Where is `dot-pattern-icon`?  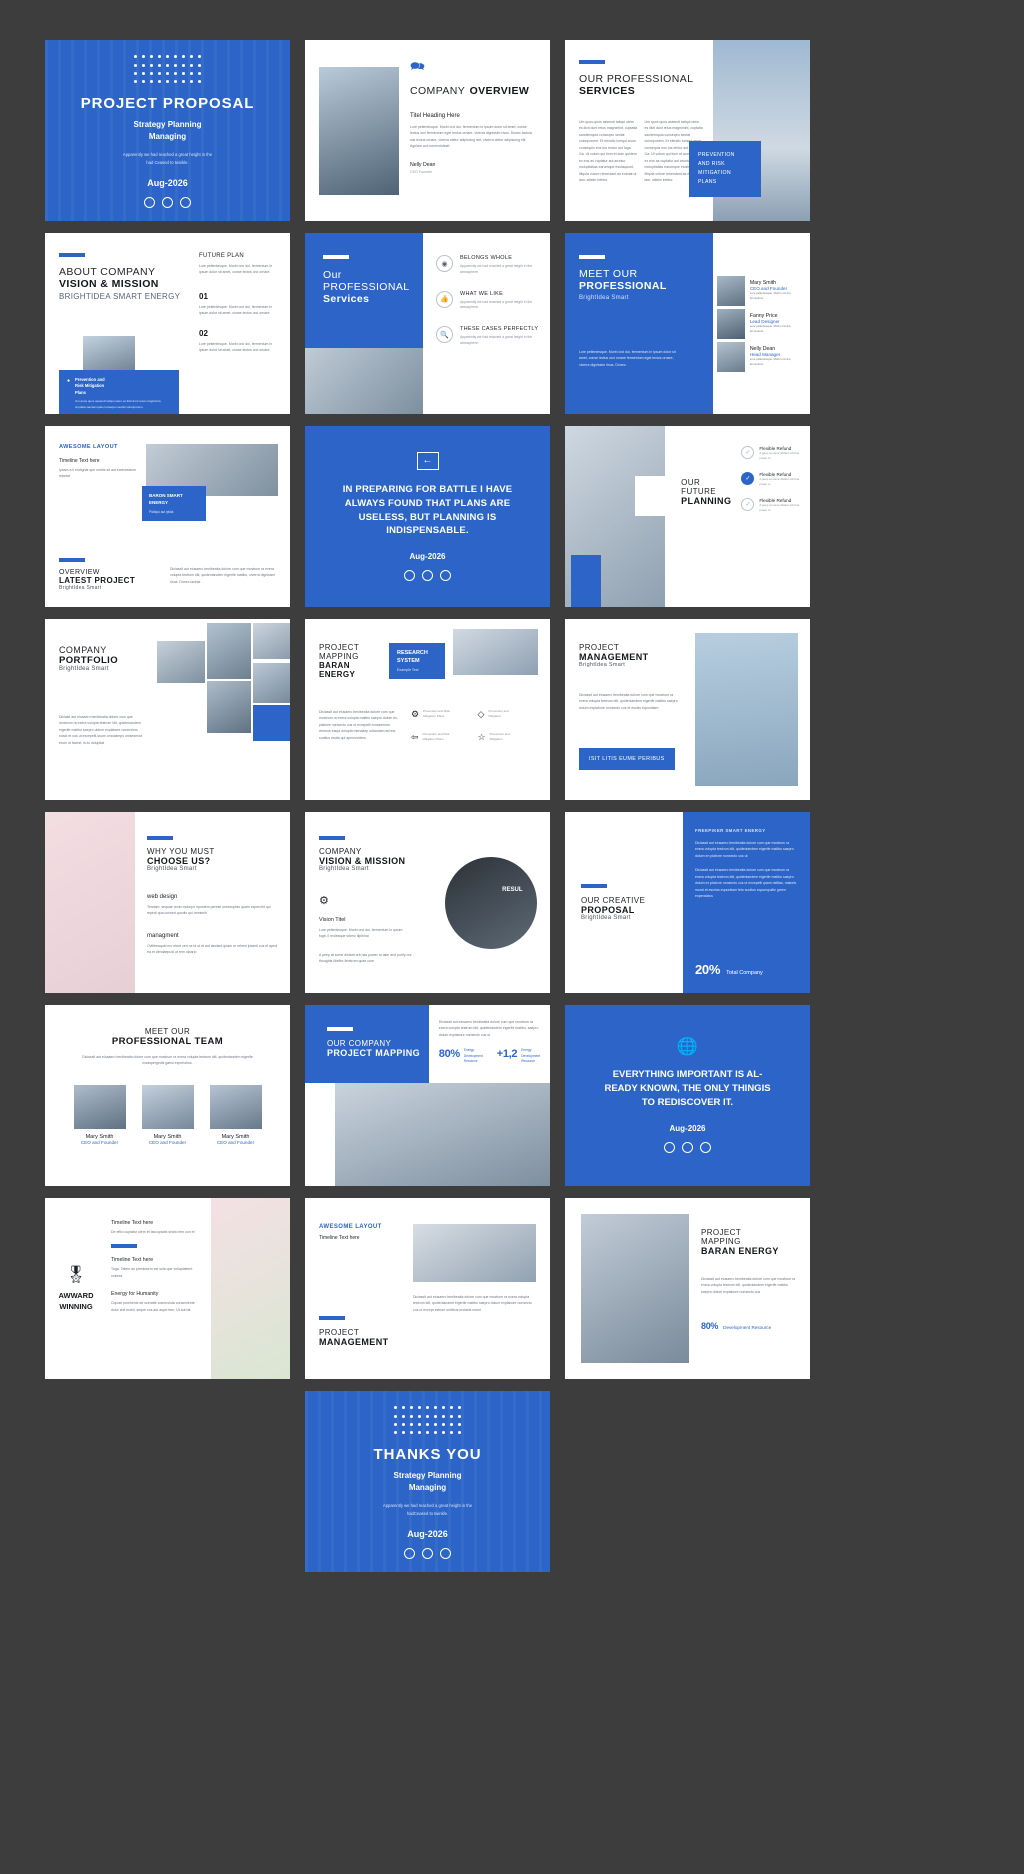
dot-pattern-icon is located at coordinates (168, 69).